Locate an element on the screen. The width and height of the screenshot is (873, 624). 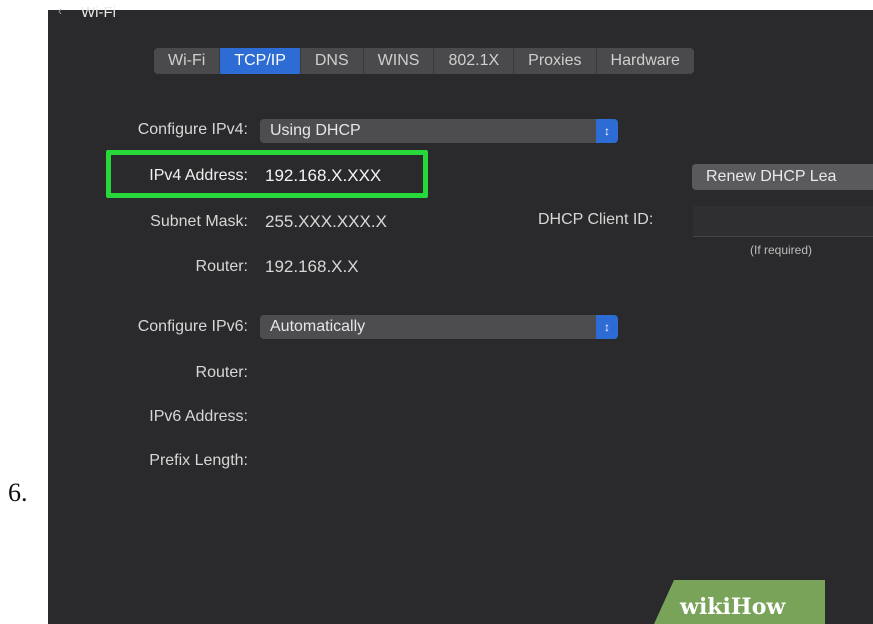
tab-802-1x: 802.1X is located at coordinates (474, 61).